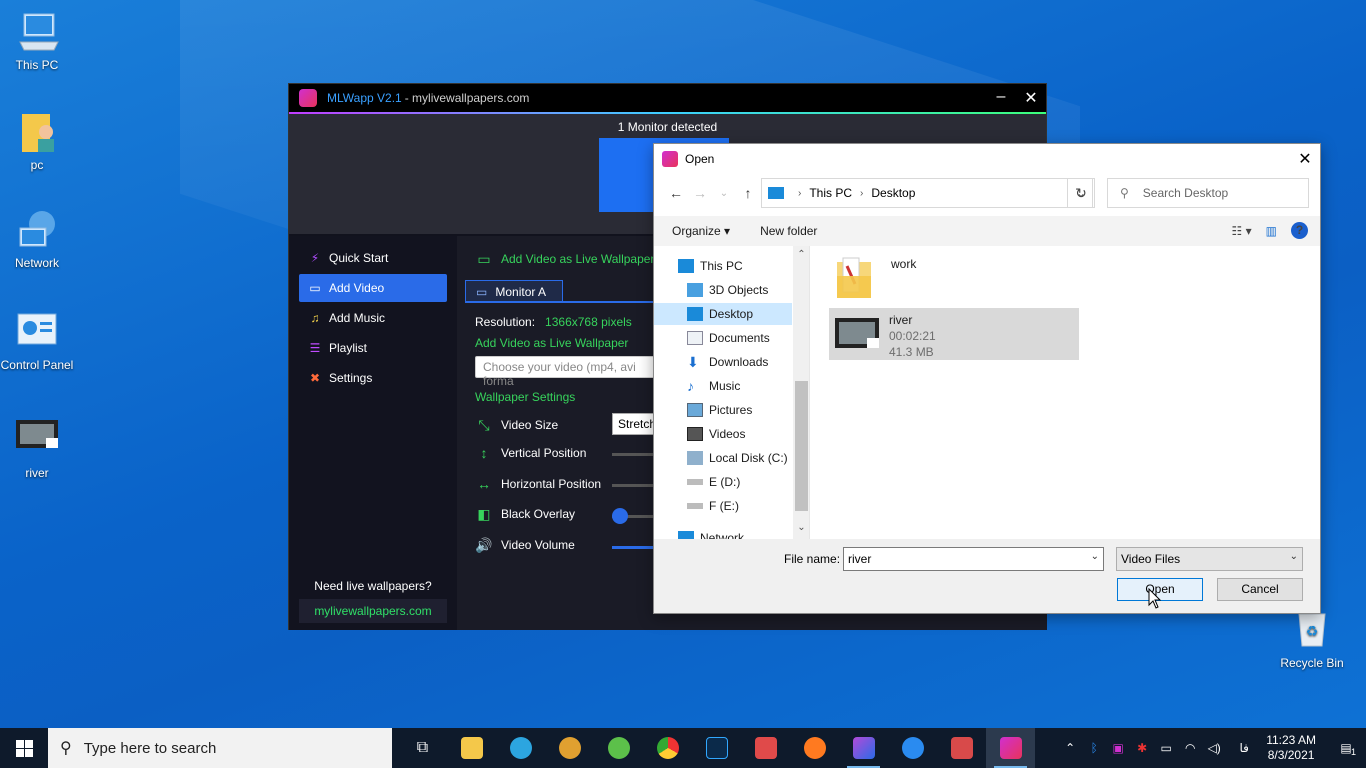 The height and width of the screenshot is (768, 1366). Describe the element at coordinates (676, 193) in the screenshot. I see `back-arrow-icon: ←` at that location.